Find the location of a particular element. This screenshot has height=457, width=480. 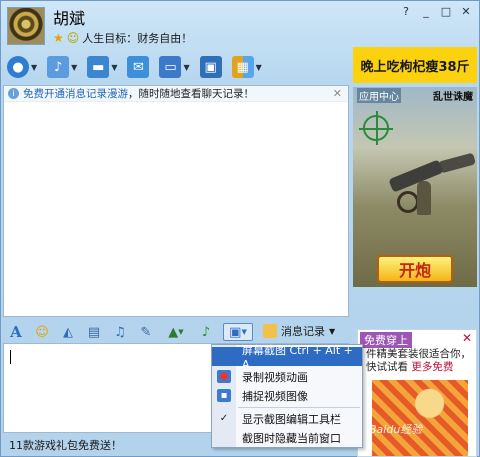

monitor-icon: ▭ is located at coordinates (170, 67).